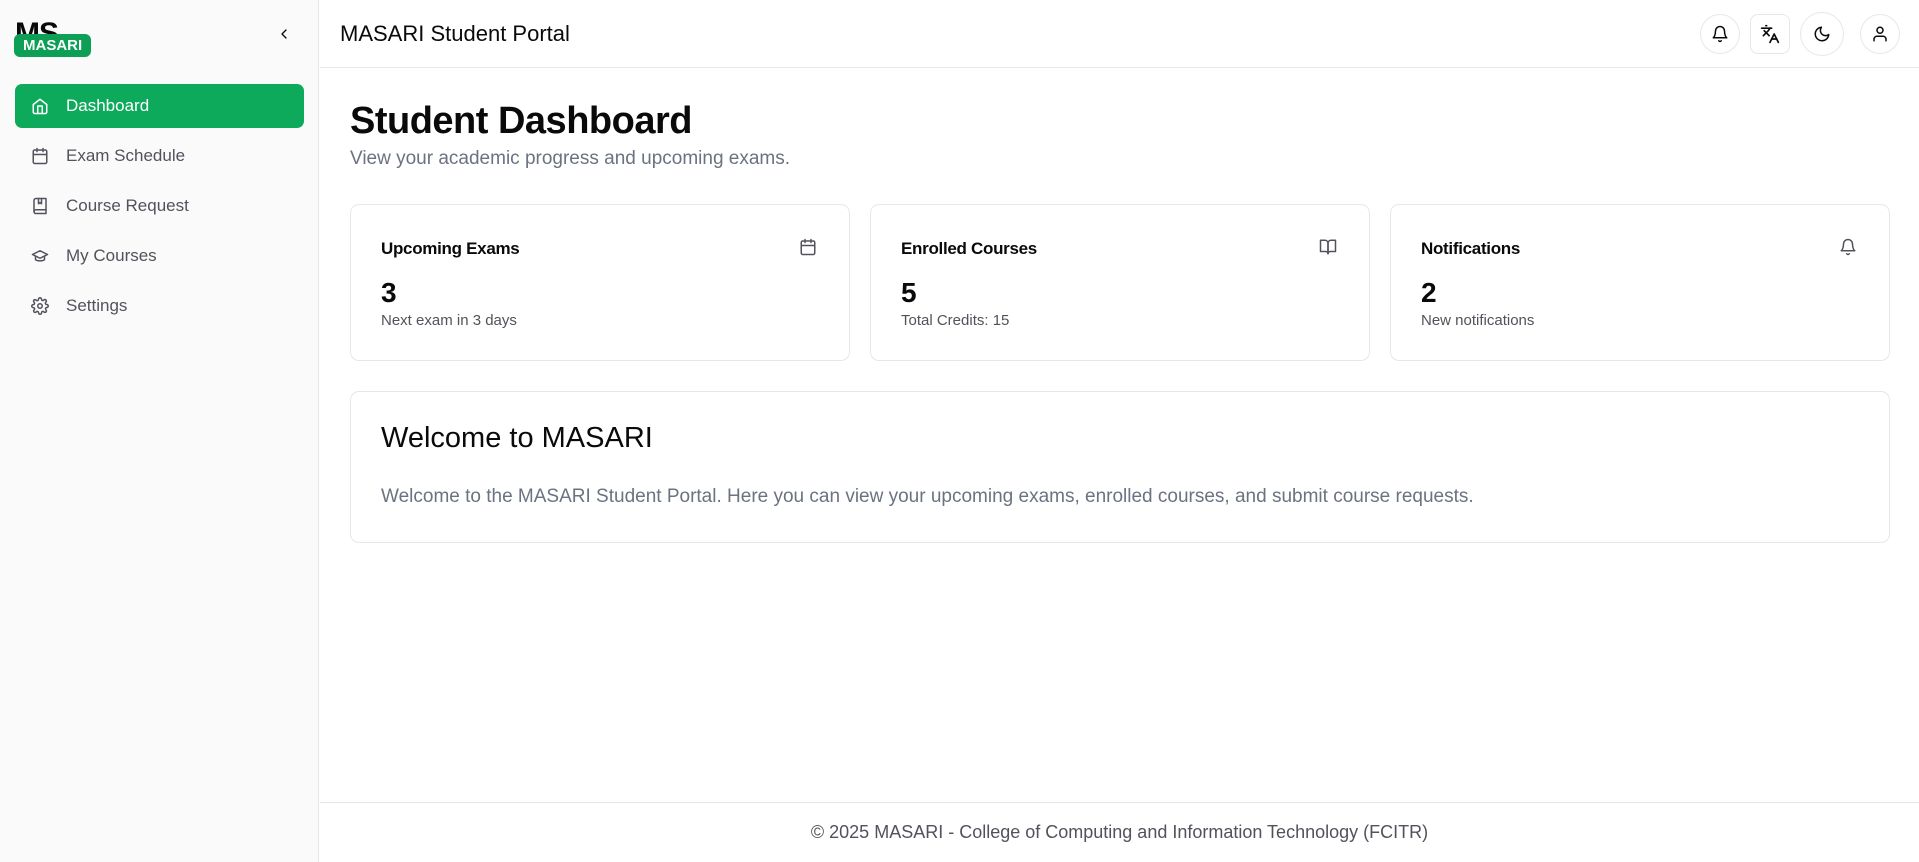 The height and width of the screenshot is (862, 1919). I want to click on stat-card-upcoming-exams: Upcoming Exams 3 Next exam in 3 days, so click(600, 282).